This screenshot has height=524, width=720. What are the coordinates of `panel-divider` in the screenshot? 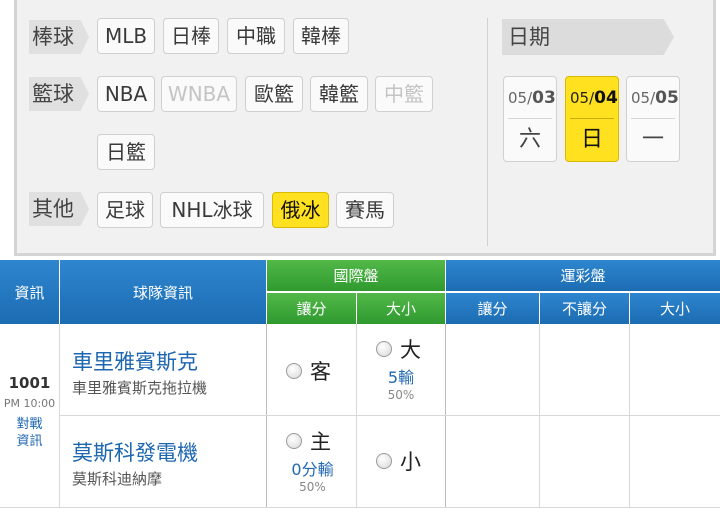 It's located at (487, 132).